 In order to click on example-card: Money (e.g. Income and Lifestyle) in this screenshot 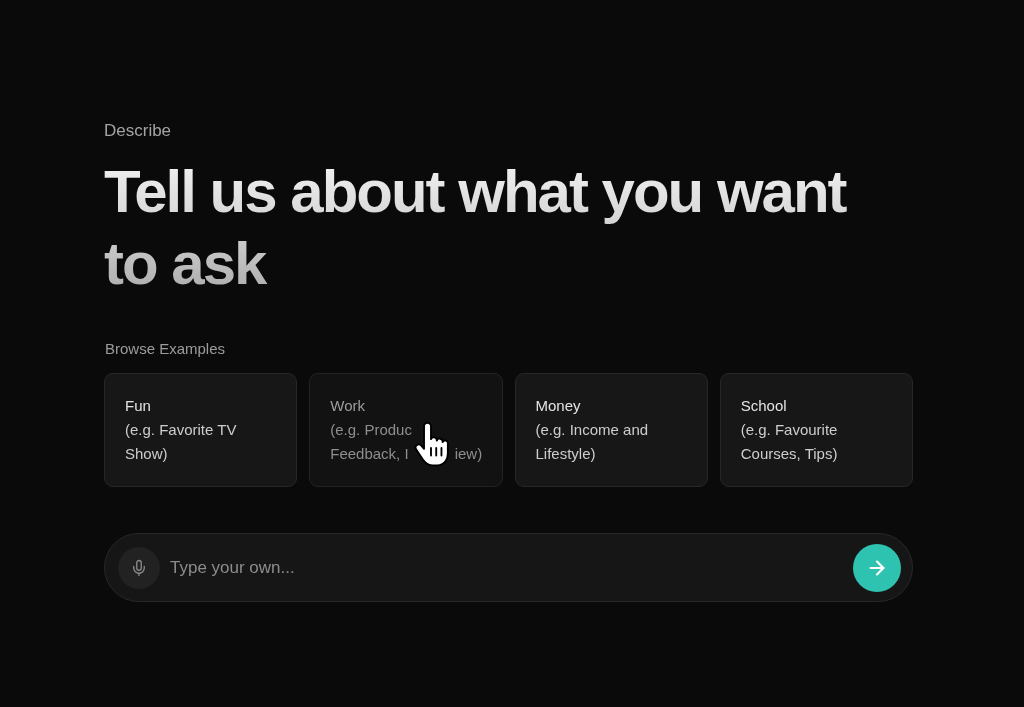, I will do `click(611, 430)`.